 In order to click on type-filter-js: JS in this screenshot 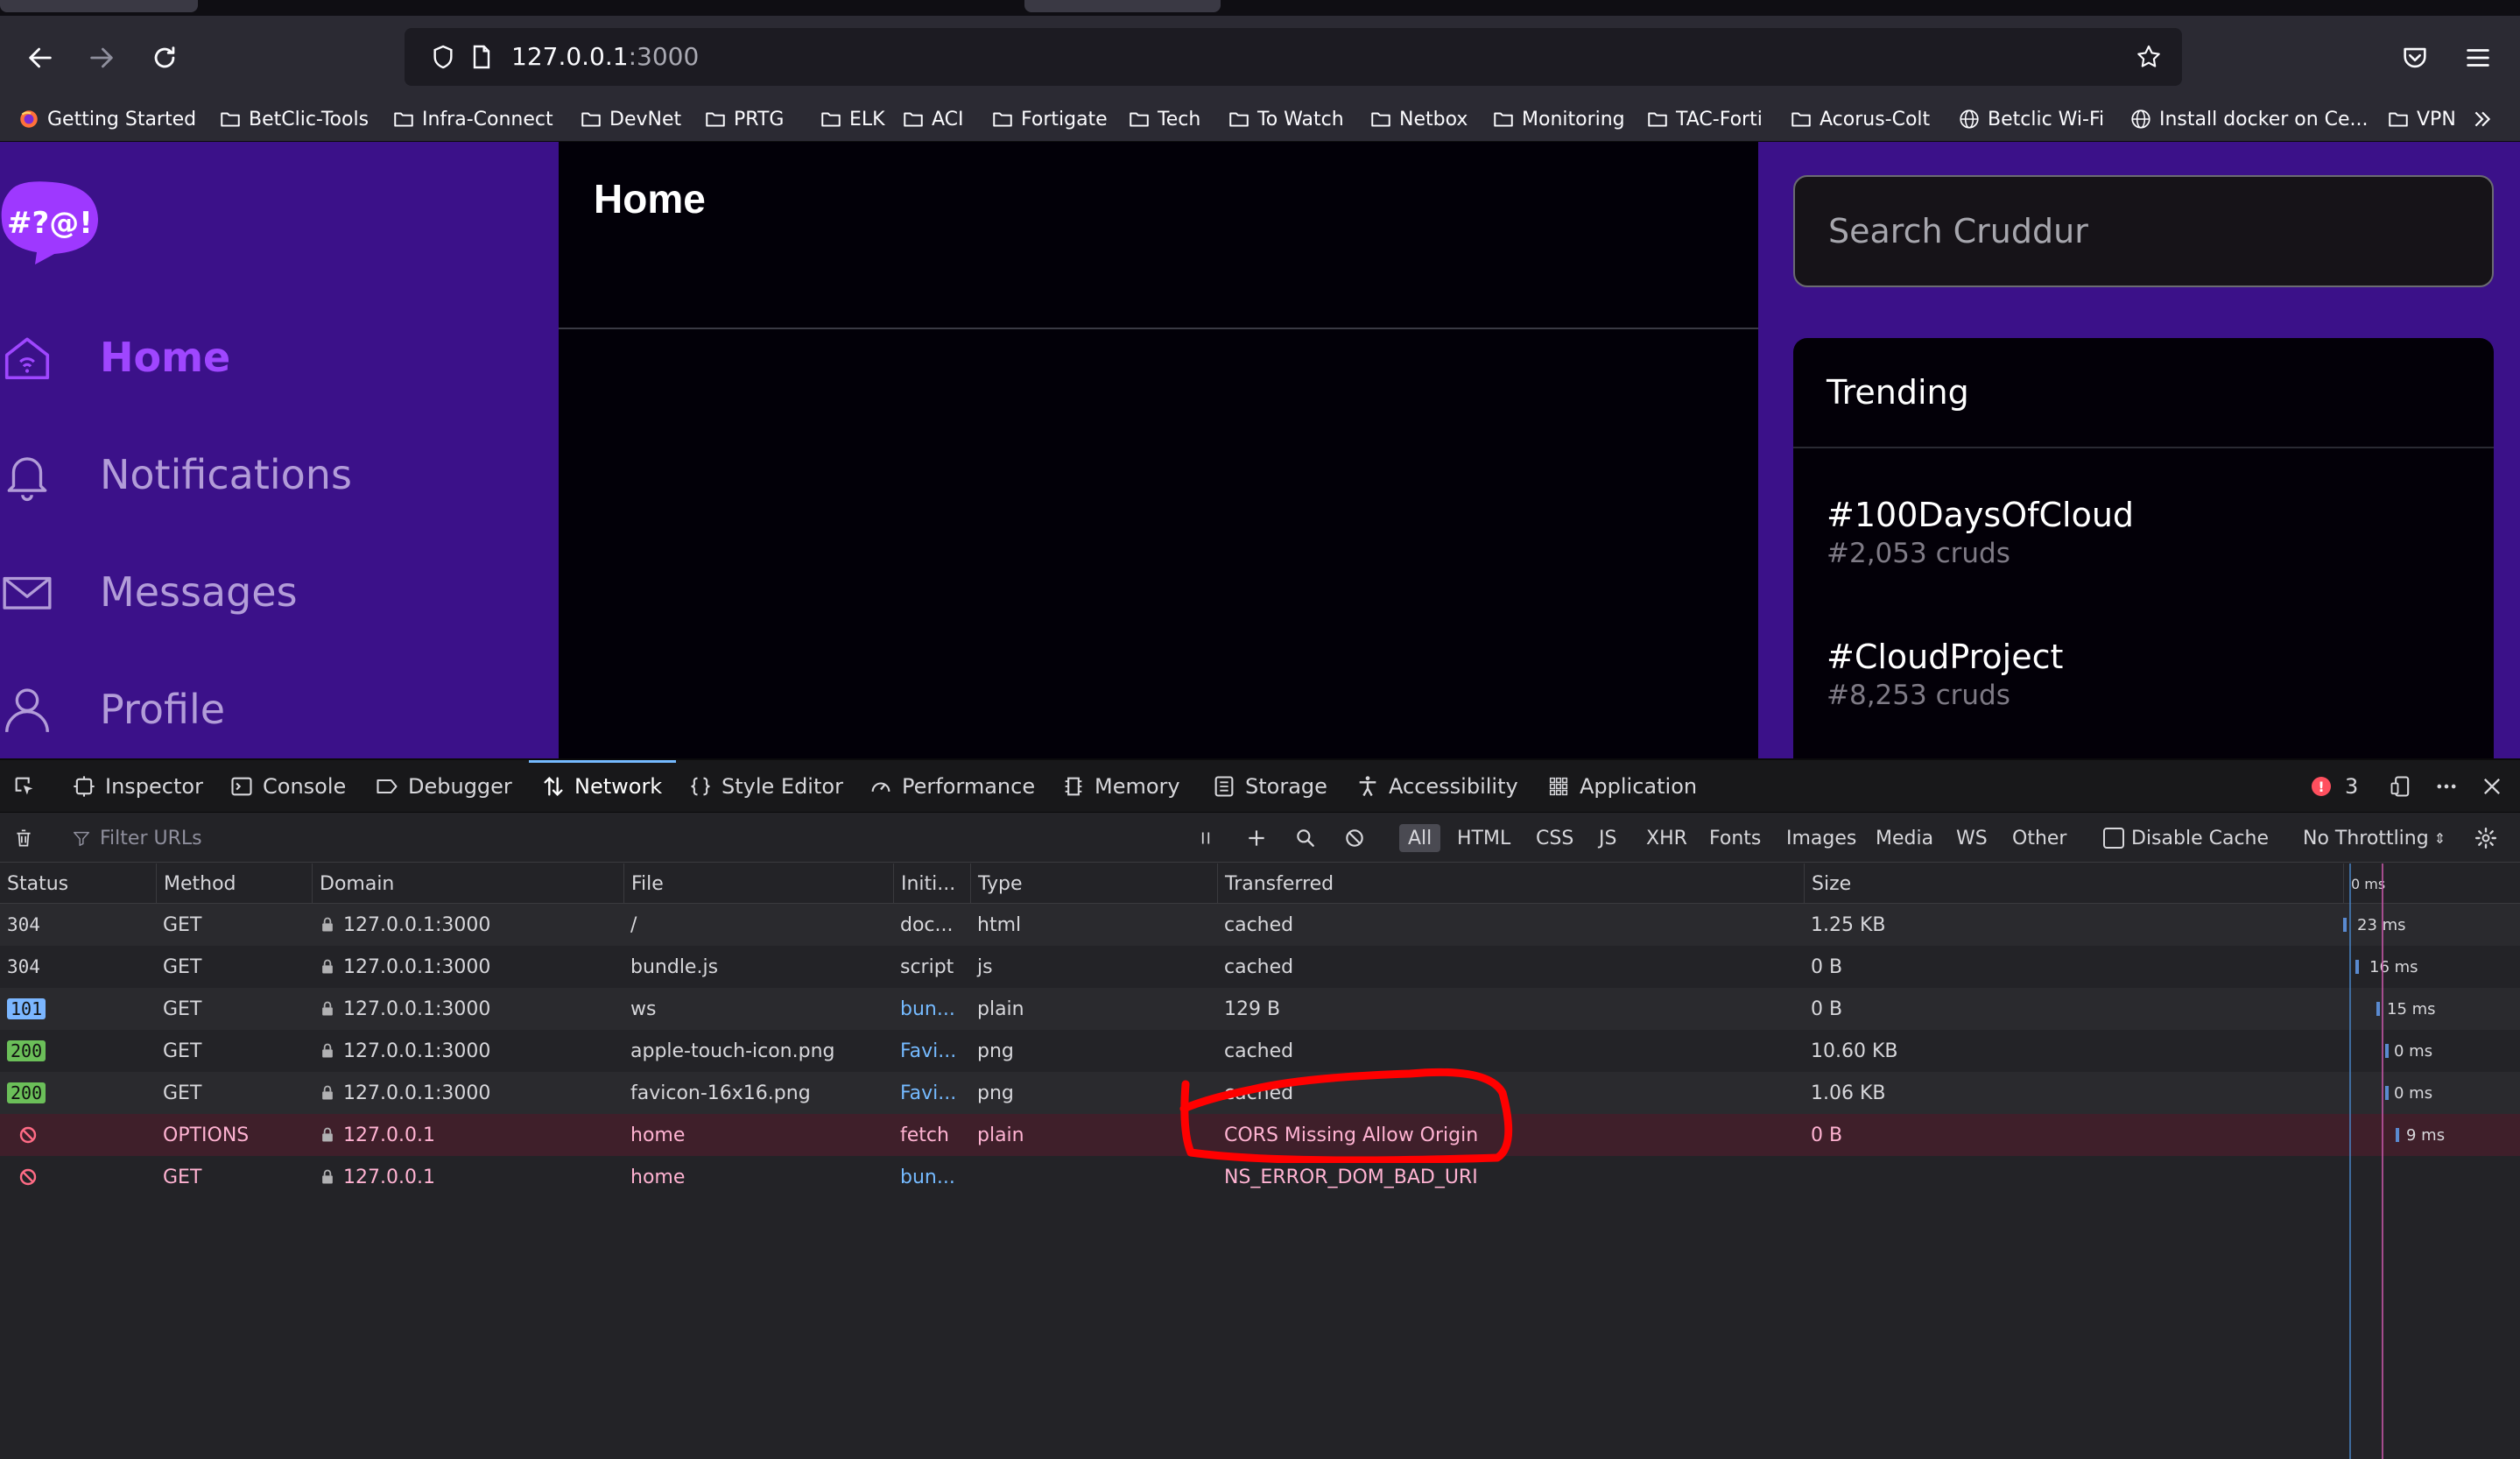, I will do `click(1607, 838)`.